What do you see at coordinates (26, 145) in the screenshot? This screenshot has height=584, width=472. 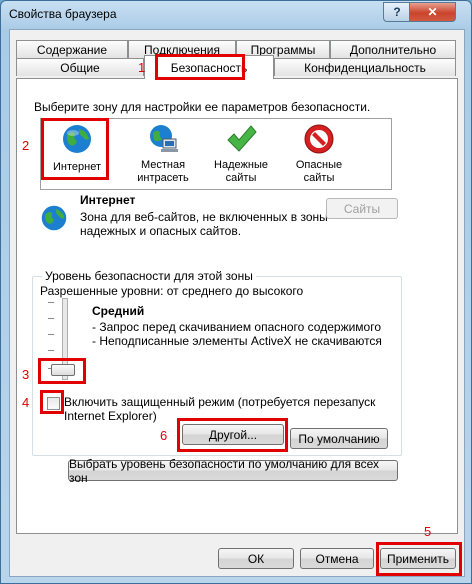 I see `annotation-number-2: 2` at bounding box center [26, 145].